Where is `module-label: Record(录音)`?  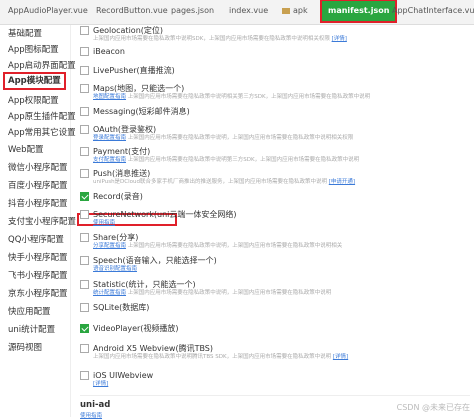
module-label: Record(录音) is located at coordinates (118, 196).